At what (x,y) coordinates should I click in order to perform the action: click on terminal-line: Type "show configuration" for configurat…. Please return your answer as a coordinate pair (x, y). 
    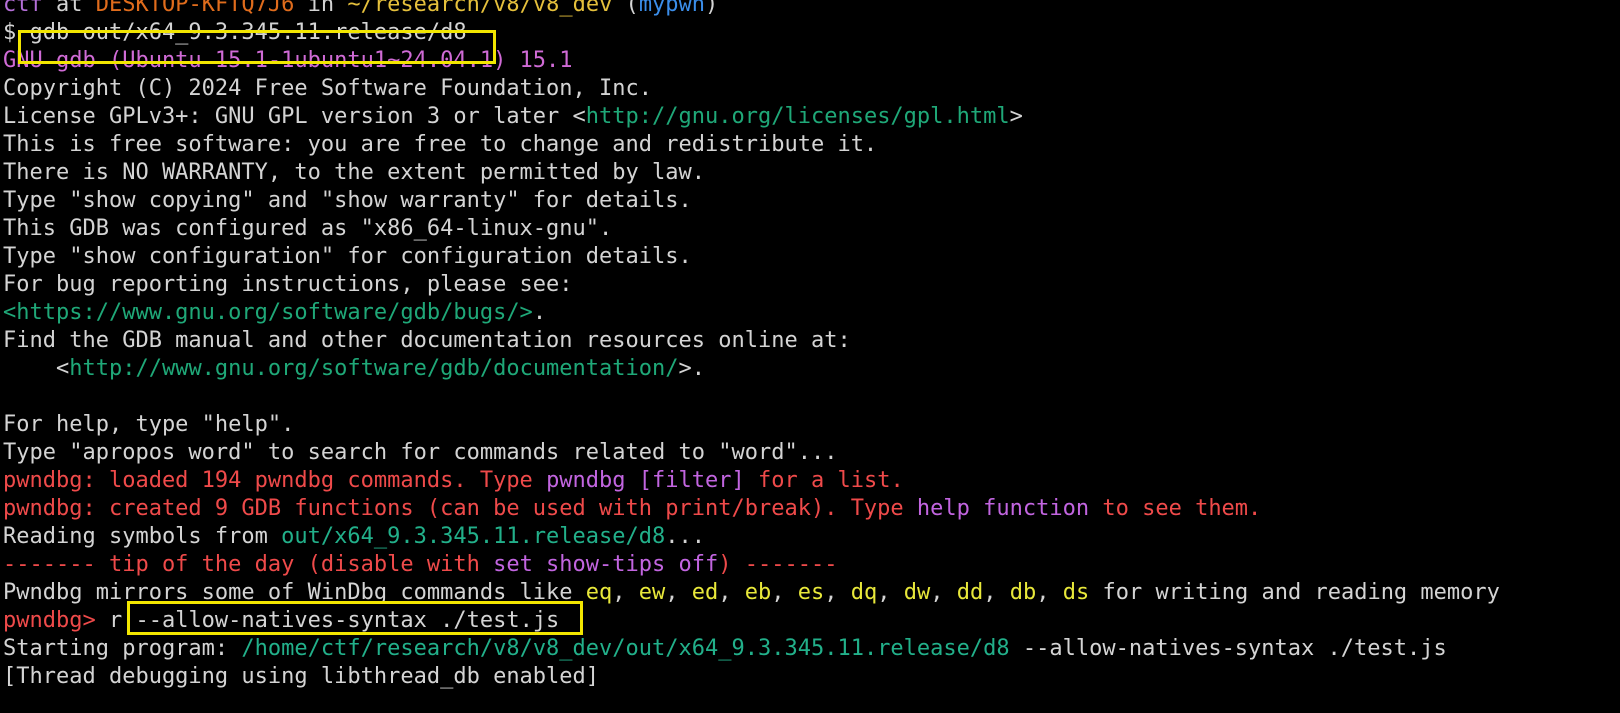
    Looking at the image, I should click on (811, 257).